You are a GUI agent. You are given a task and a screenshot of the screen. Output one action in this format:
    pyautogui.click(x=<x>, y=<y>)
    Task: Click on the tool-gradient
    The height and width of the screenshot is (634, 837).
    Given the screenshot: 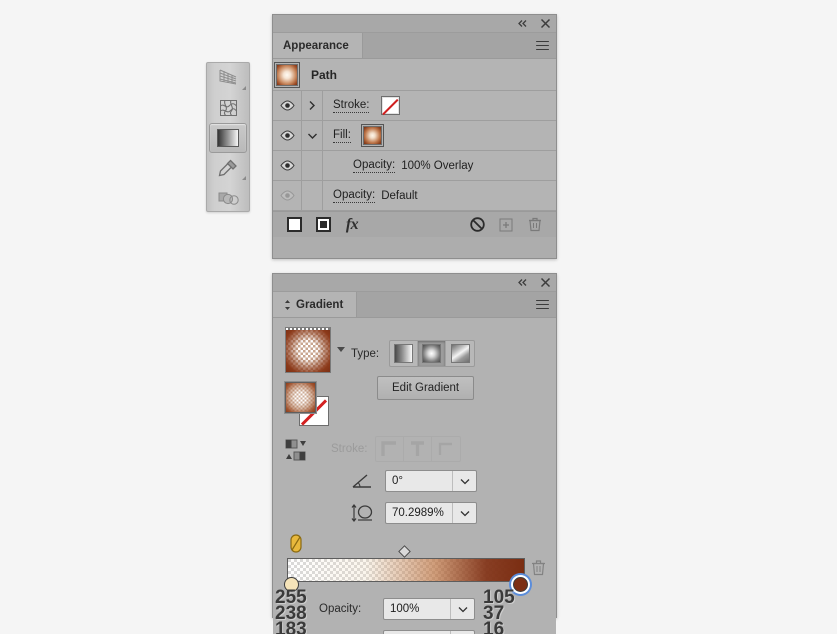 What is the action you would take?
    pyautogui.click(x=228, y=138)
    